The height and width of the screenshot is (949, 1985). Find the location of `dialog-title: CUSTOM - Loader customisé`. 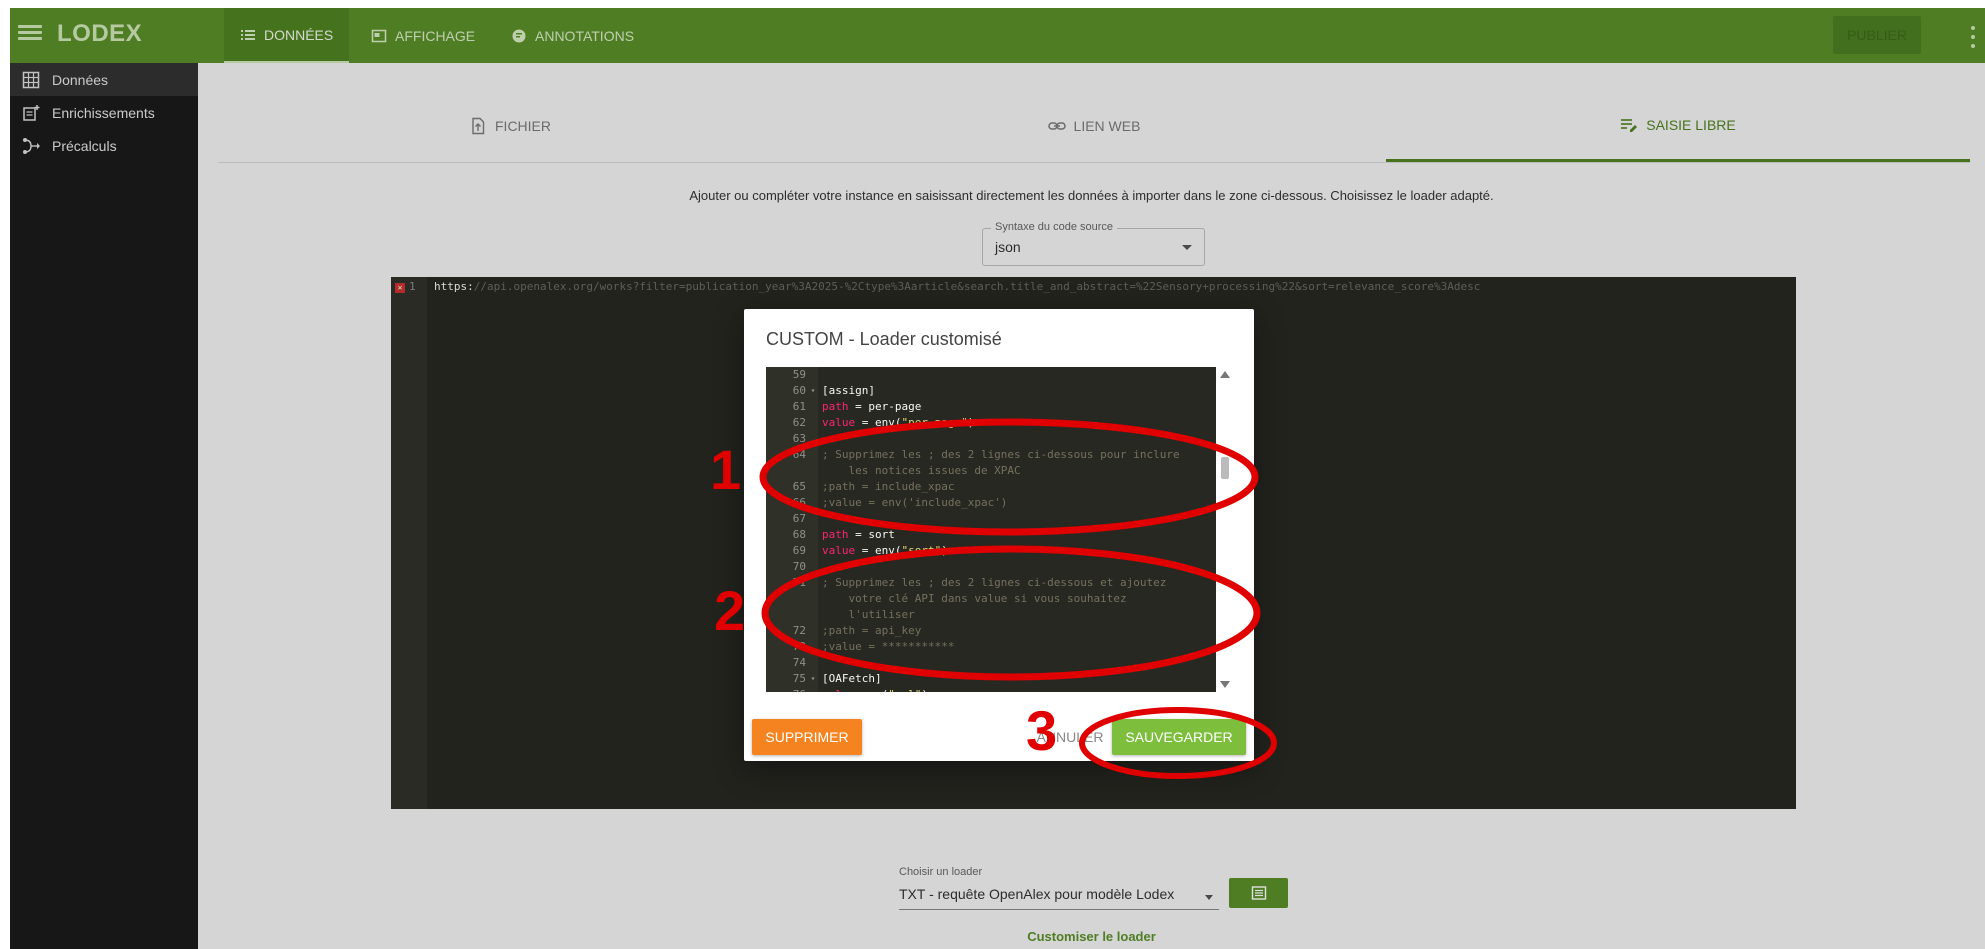

dialog-title: CUSTOM - Loader customisé is located at coordinates (884, 339).